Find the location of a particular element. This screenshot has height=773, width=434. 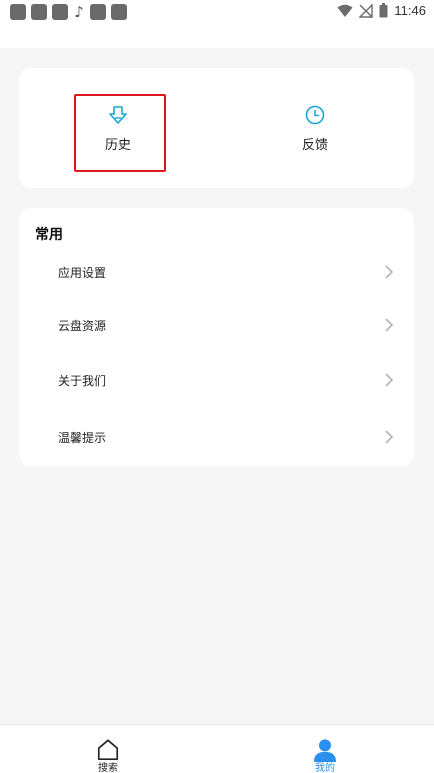

history-button: 历史 is located at coordinates (118, 128).